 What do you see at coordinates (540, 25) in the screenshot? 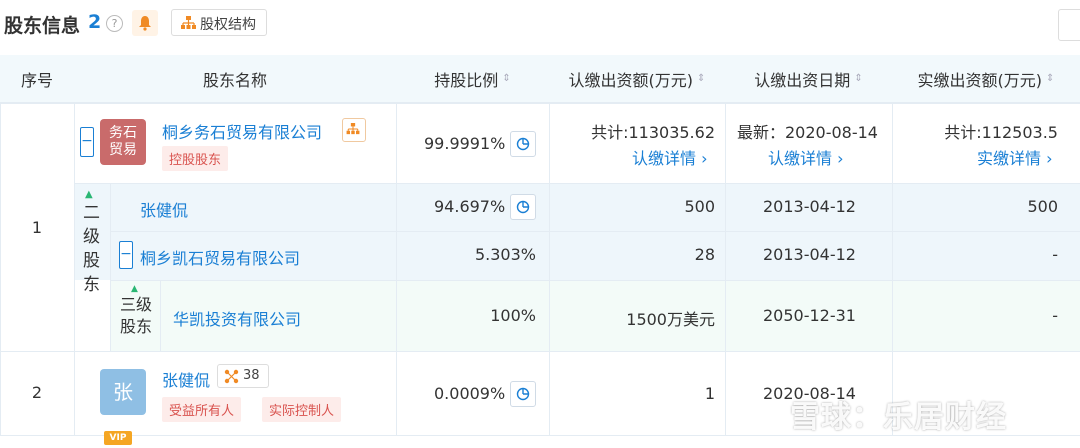
I see `section-header: 股东信息 2 ? 股权结构` at bounding box center [540, 25].